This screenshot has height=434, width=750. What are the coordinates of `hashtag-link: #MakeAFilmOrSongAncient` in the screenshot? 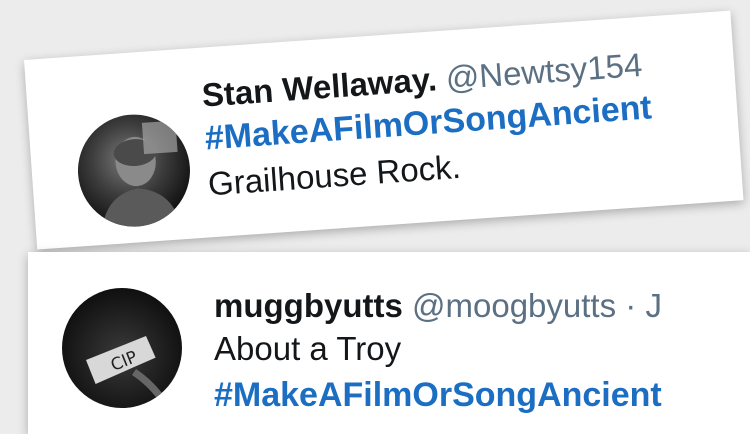 It's located at (438, 395).